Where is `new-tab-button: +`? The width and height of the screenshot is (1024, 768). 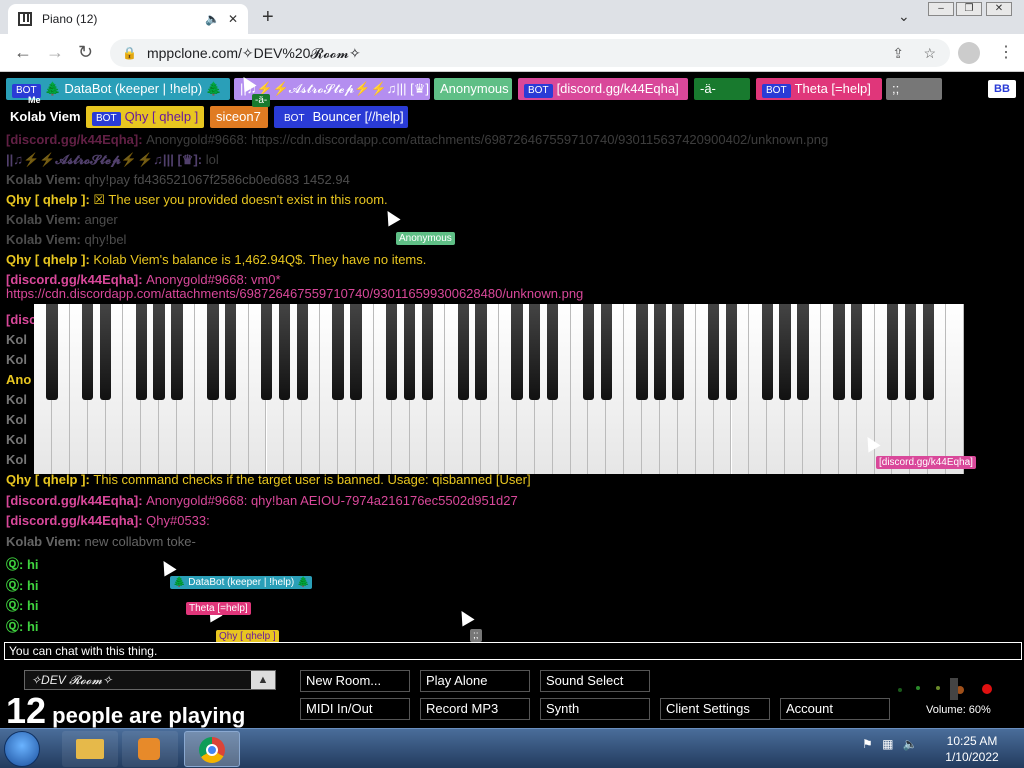
new-tab-button: + is located at coordinates (268, 17).